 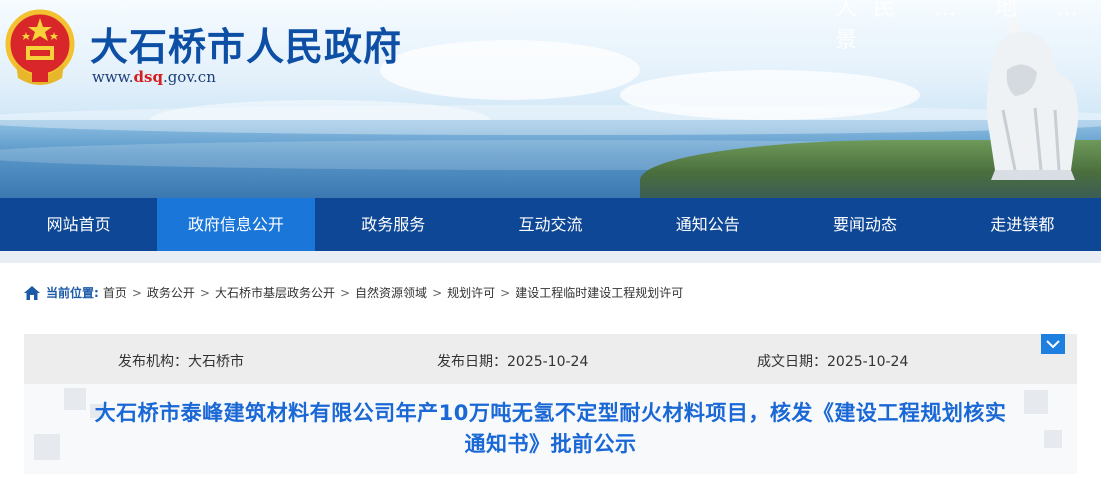 I want to click on nav-item-interaction: 互动交流, so click(x=550, y=224).